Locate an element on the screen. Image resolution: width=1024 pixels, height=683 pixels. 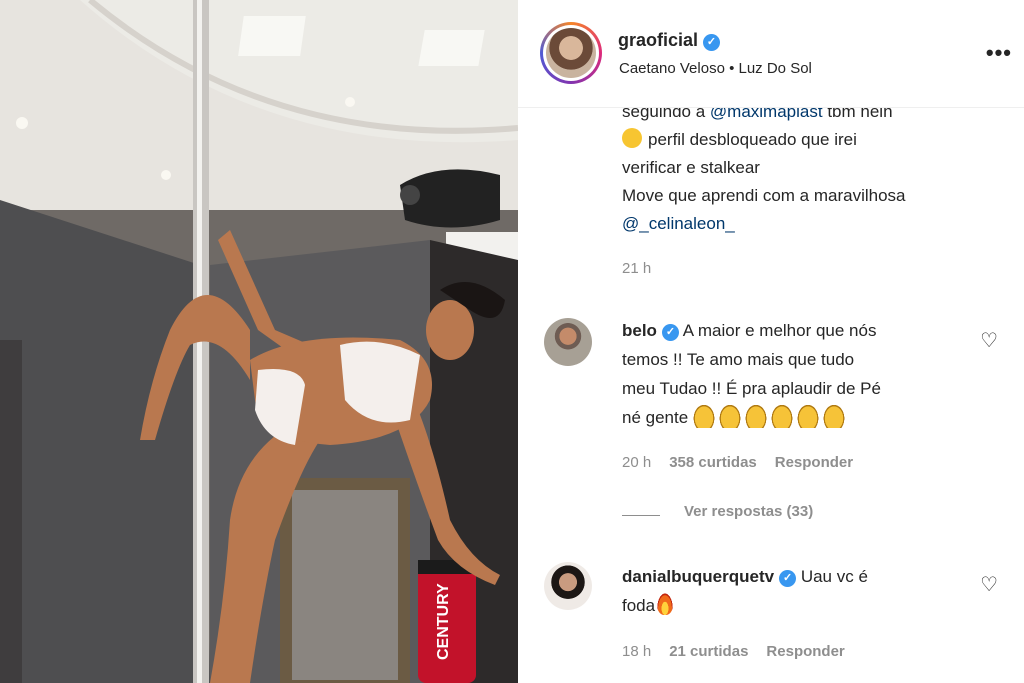
caption-line-5: @_celinaleon_ is located at coordinates (817, 224).